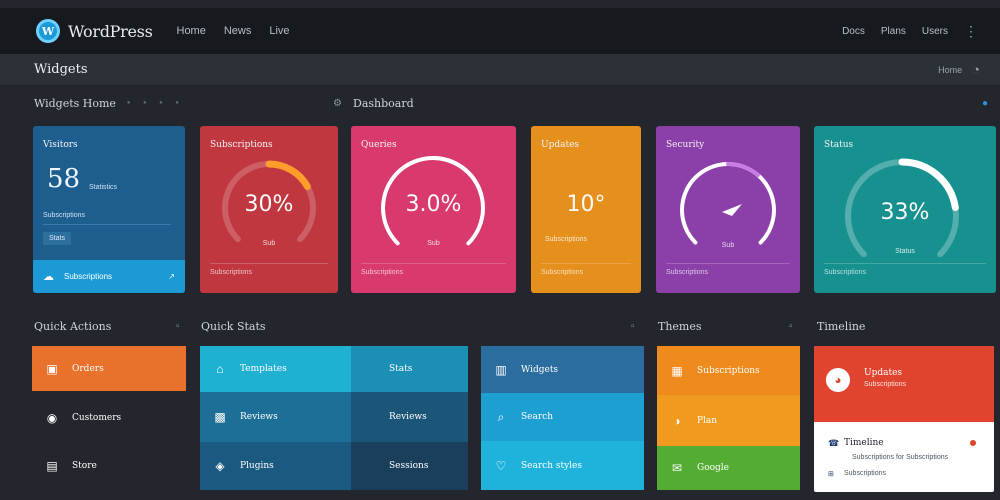 This screenshot has height=500, width=1000. What do you see at coordinates (220, 369) in the screenshot?
I see `home-icon: ⌂` at bounding box center [220, 369].